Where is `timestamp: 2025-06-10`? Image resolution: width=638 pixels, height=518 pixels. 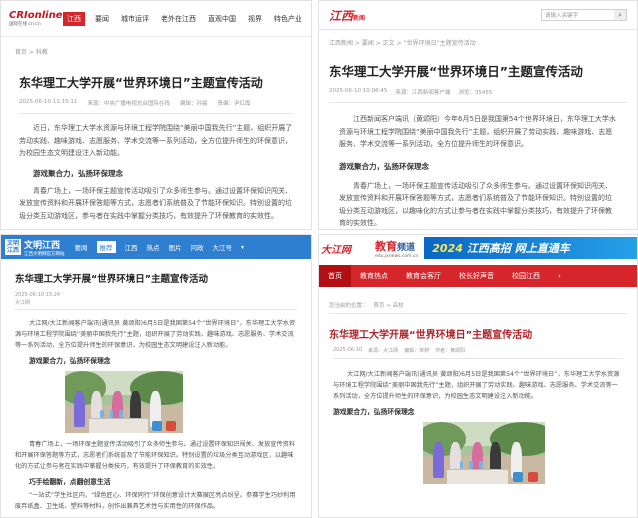 timestamp: 2025-06-10 is located at coordinates (348, 350).